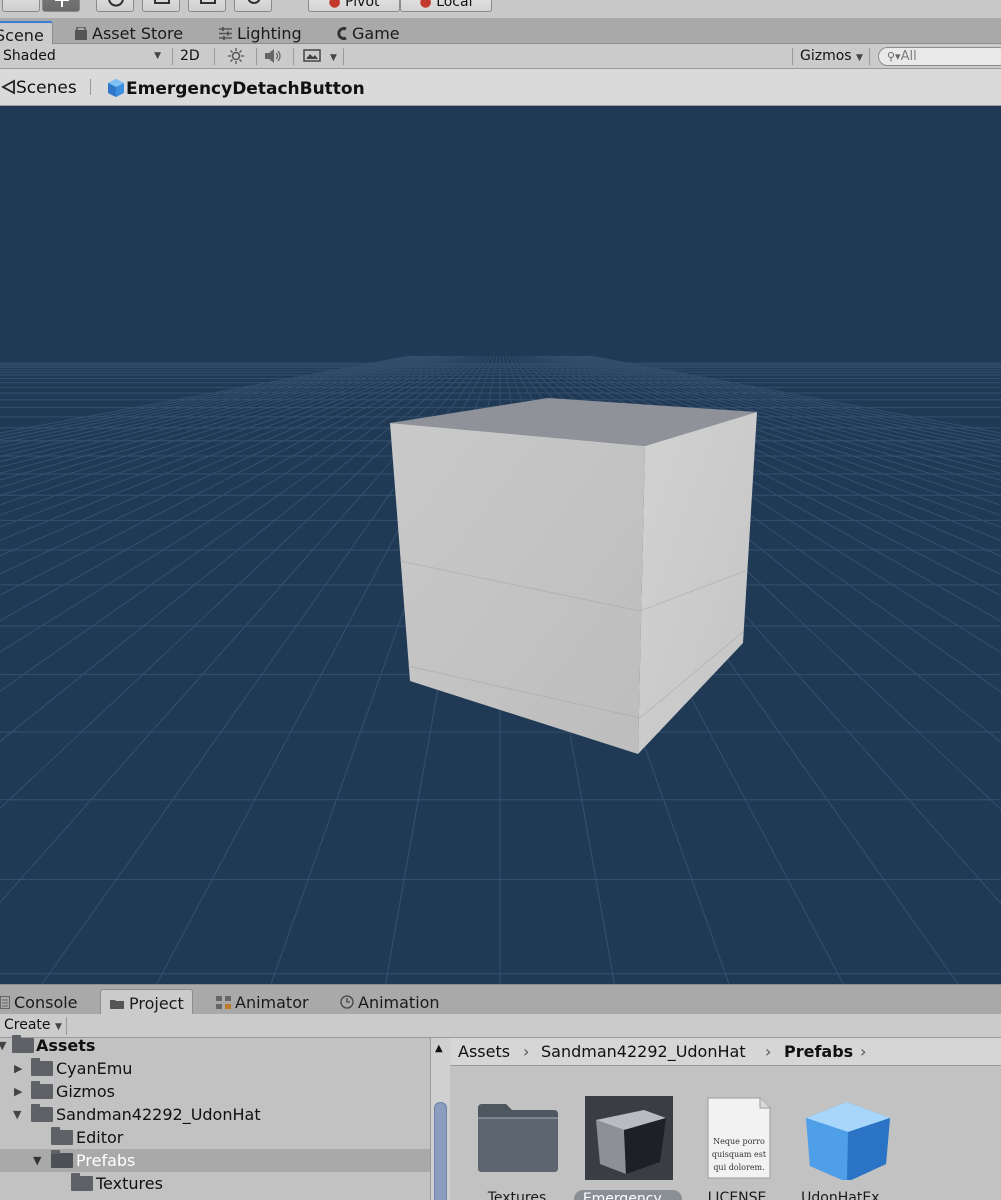  I want to click on tab-project: Project, so click(146, 1002).